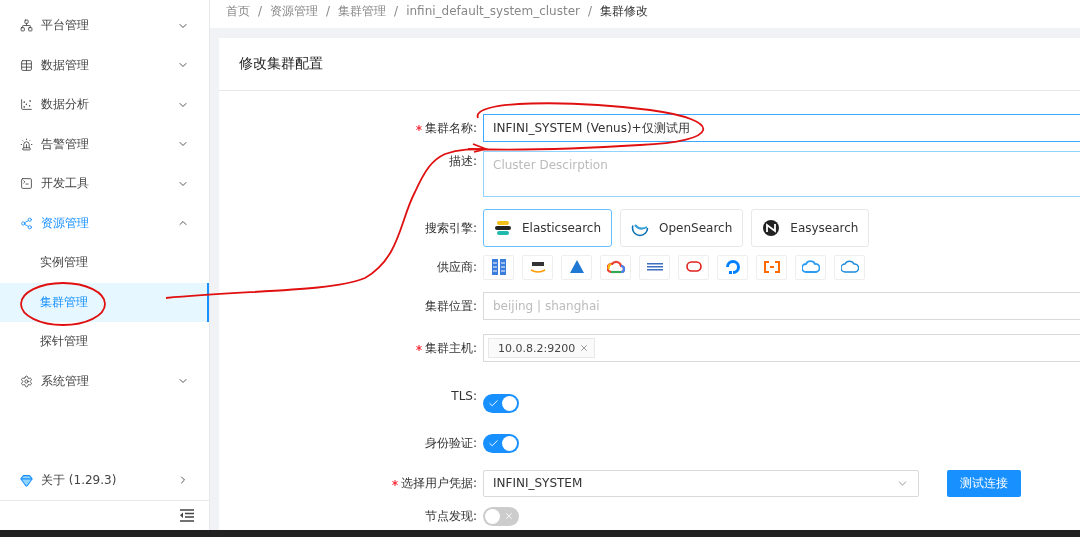  Describe the element at coordinates (450, 348) in the screenshot. I see `field-label: 集群主机:` at that location.